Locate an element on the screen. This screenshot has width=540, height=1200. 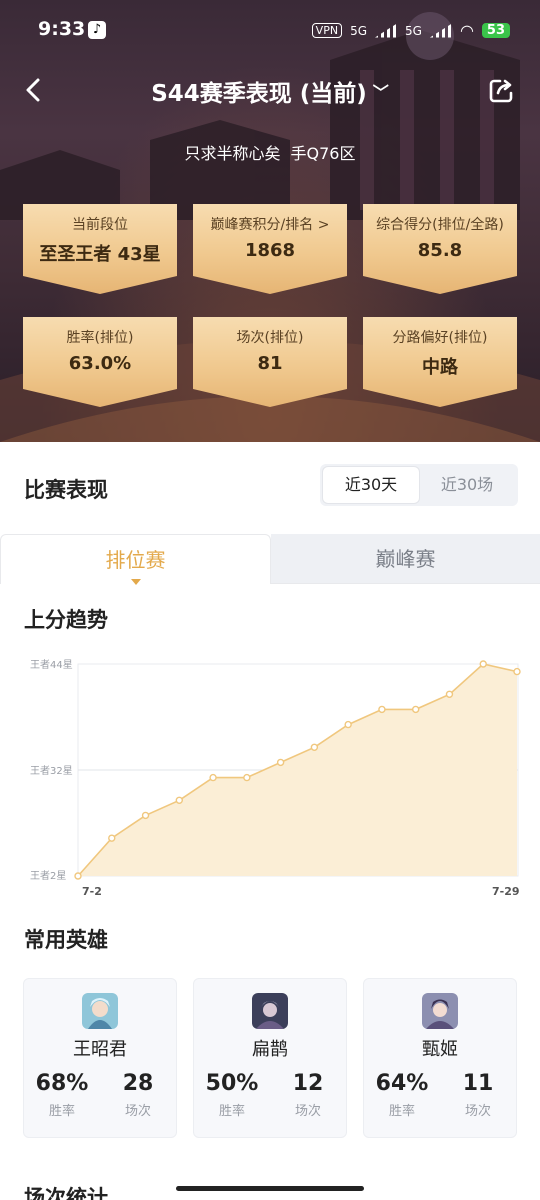
player-info: 只求半称心矣 手Q76区 is located at coordinates (270, 152).